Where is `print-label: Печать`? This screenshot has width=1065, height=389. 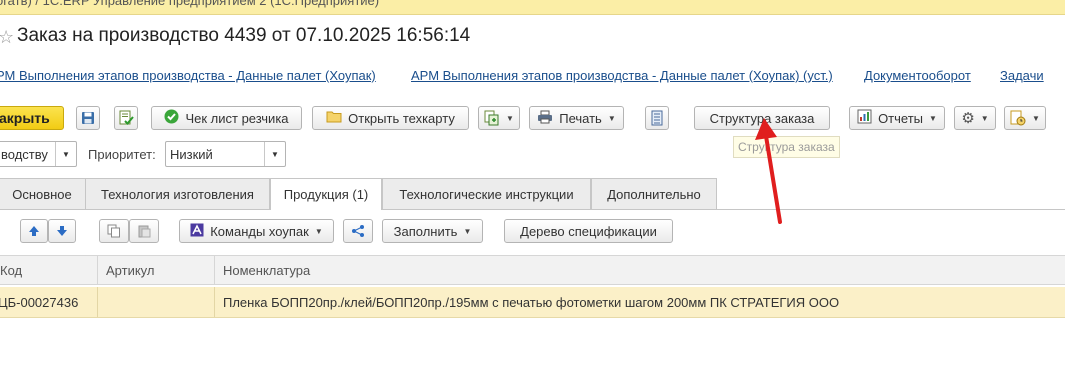 print-label: Печать is located at coordinates (580, 118).